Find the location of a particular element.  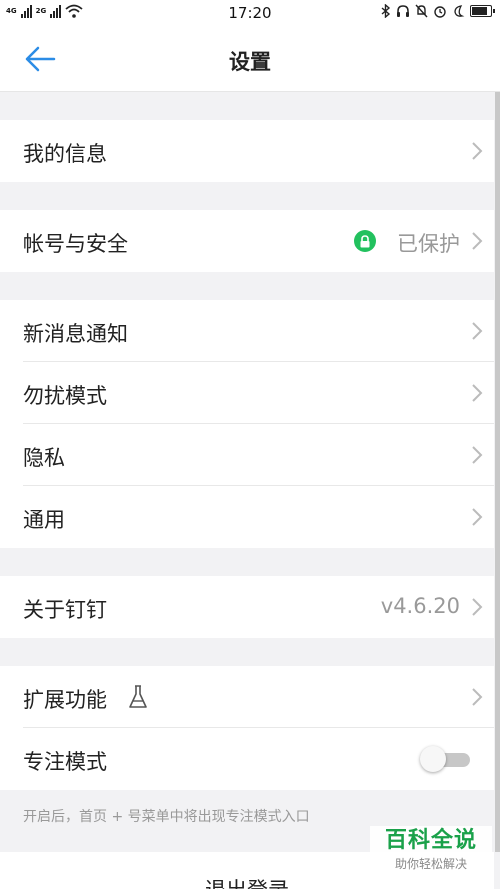

settings-row-about: 关于钉钉 v4.6.20 is located at coordinates (247, 607).